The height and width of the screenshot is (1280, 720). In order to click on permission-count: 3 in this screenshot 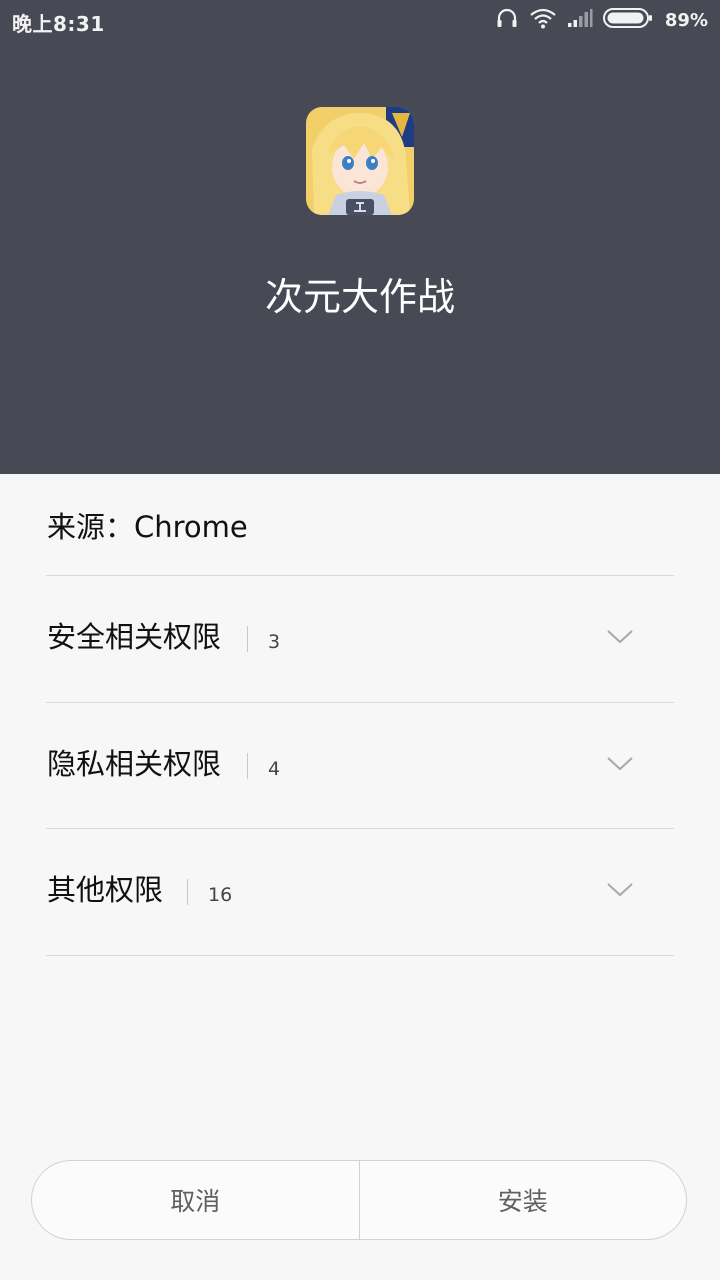, I will do `click(274, 642)`.